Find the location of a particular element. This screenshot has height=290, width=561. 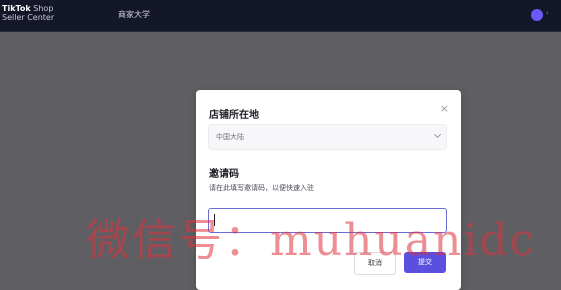

close-icon: × is located at coordinates (444, 108).